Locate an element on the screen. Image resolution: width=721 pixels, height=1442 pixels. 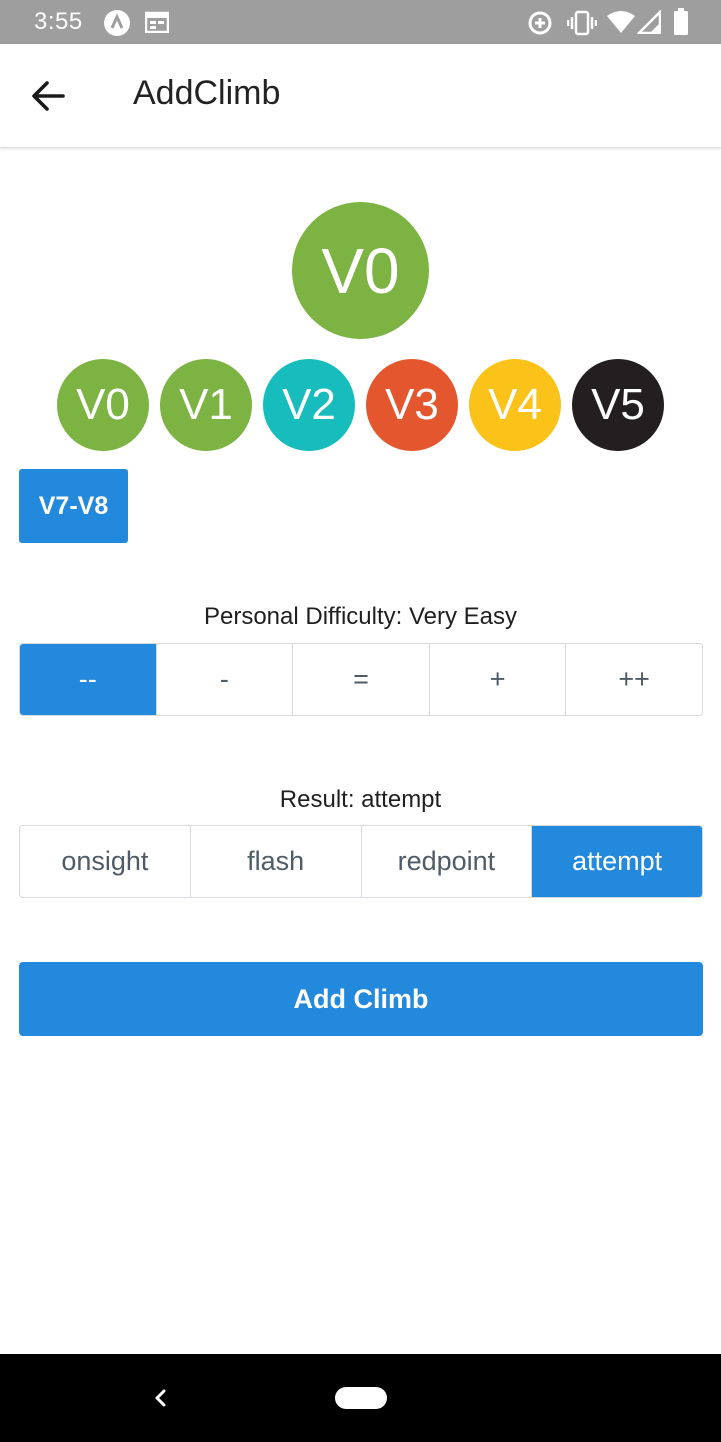
difficulty-option: -- is located at coordinates (88, 679).